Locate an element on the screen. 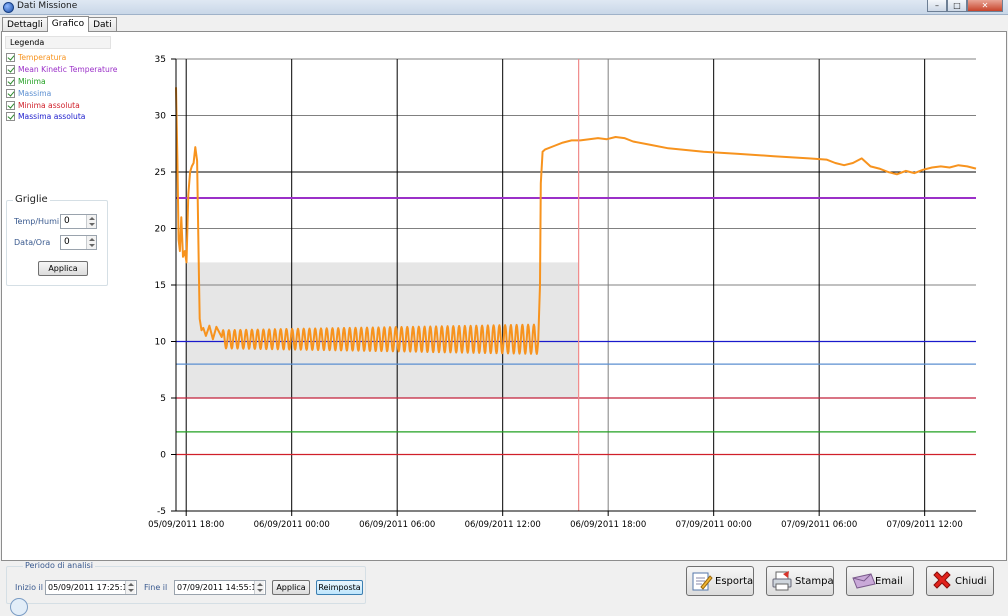 The image size is (1008, 616). y-tick-label: 5 is located at coordinates (163, 399).